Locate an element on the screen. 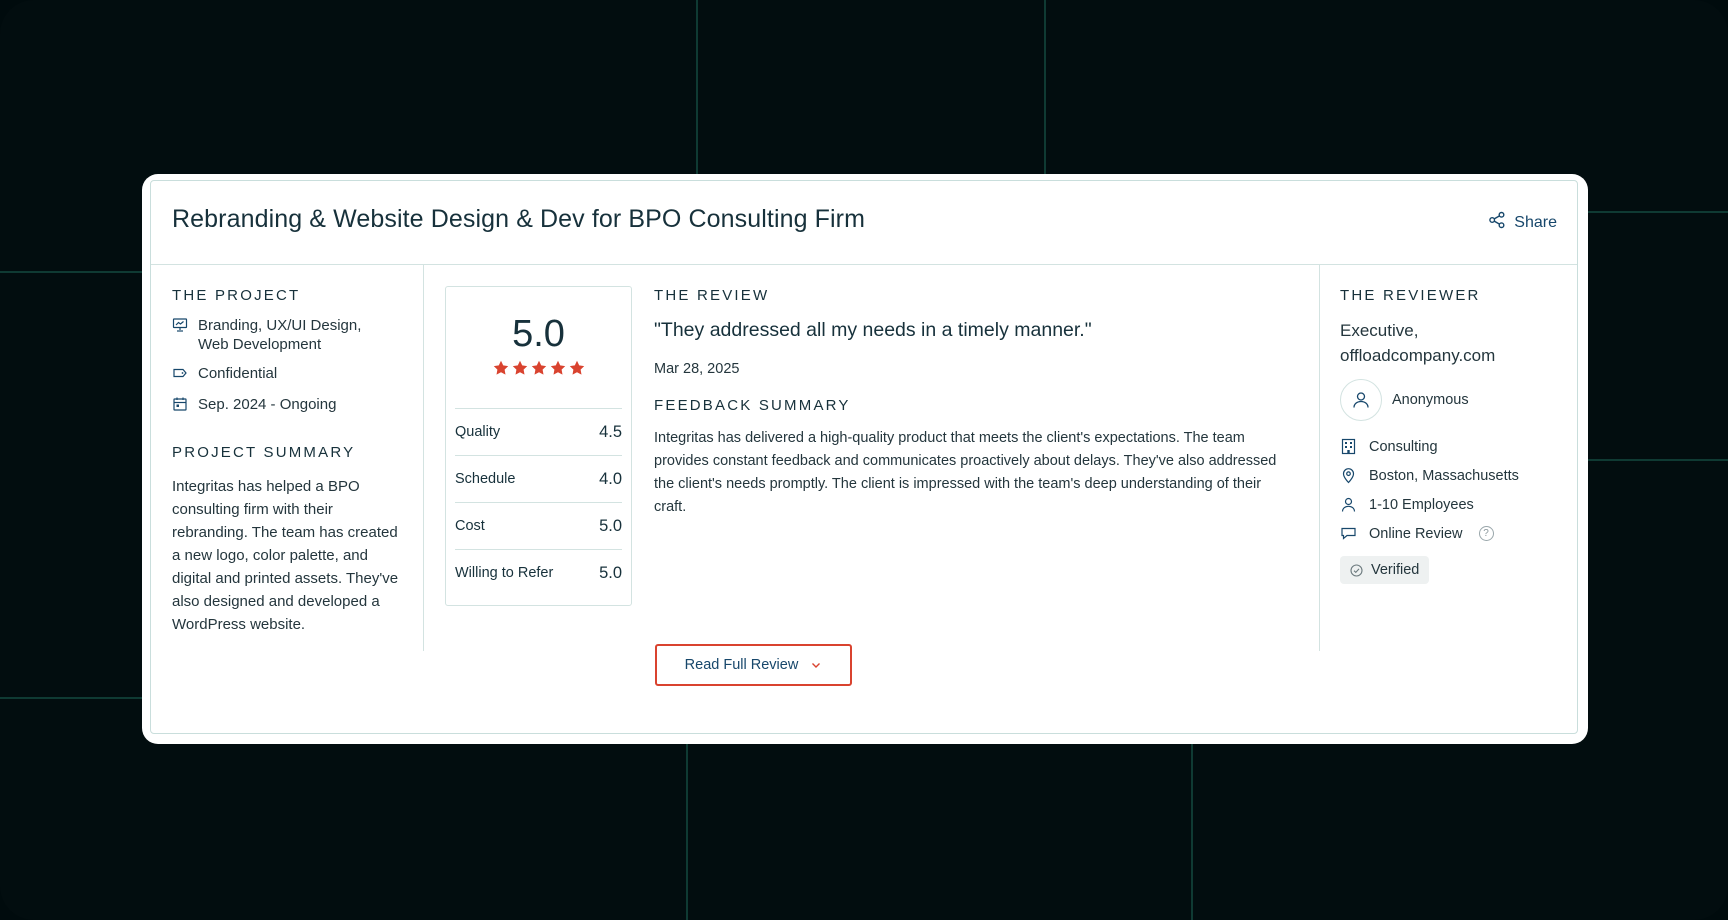 Image resolution: width=1728 pixels, height=920 pixels. reviewer-name: Anonymous is located at coordinates (1430, 400).